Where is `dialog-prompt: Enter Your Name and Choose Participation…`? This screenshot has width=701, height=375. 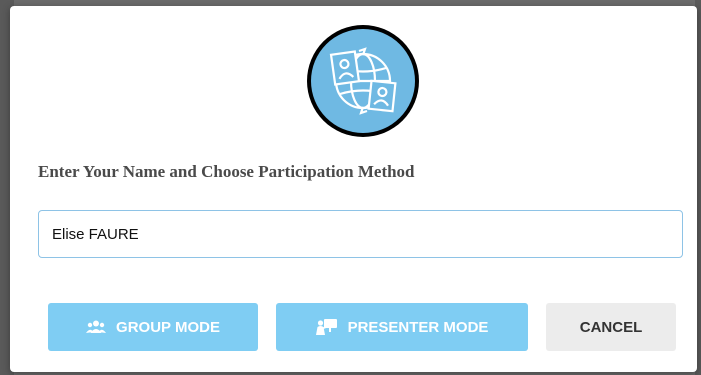
dialog-prompt: Enter Your Name and Choose Participation… is located at coordinates (226, 171).